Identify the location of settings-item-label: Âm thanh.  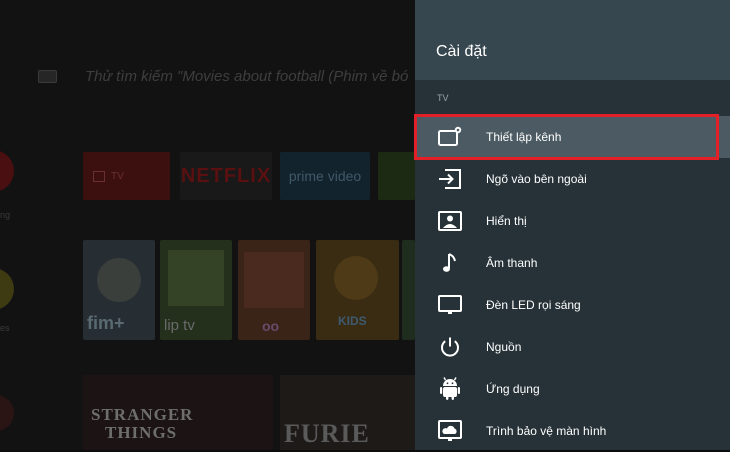
(512, 263).